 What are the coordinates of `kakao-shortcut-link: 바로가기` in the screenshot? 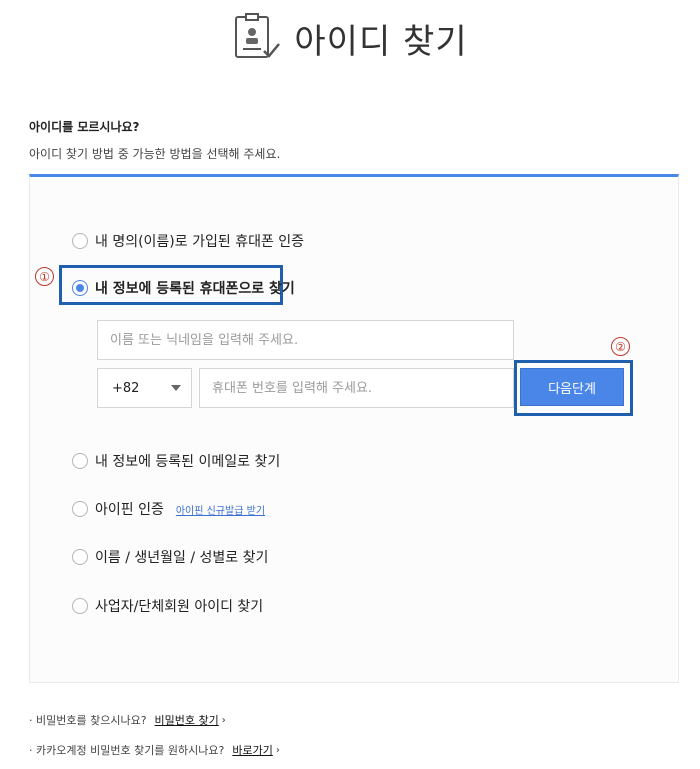 It's located at (252, 750).